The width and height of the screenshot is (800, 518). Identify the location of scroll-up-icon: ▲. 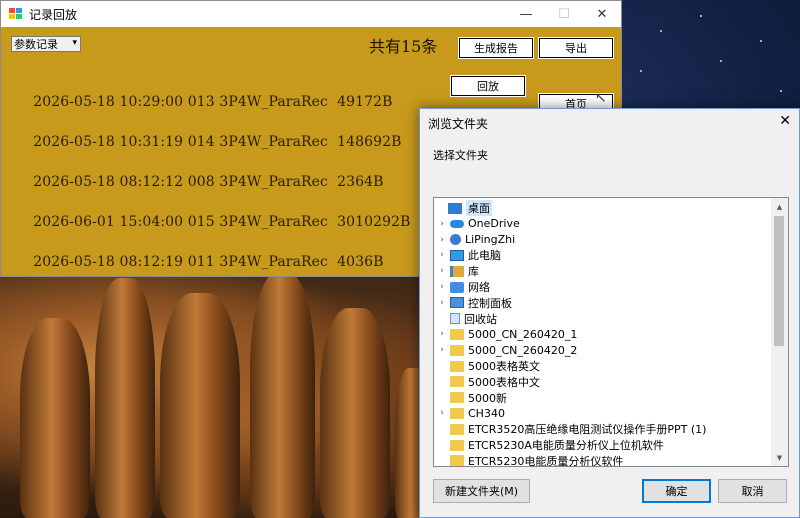
(779, 206).